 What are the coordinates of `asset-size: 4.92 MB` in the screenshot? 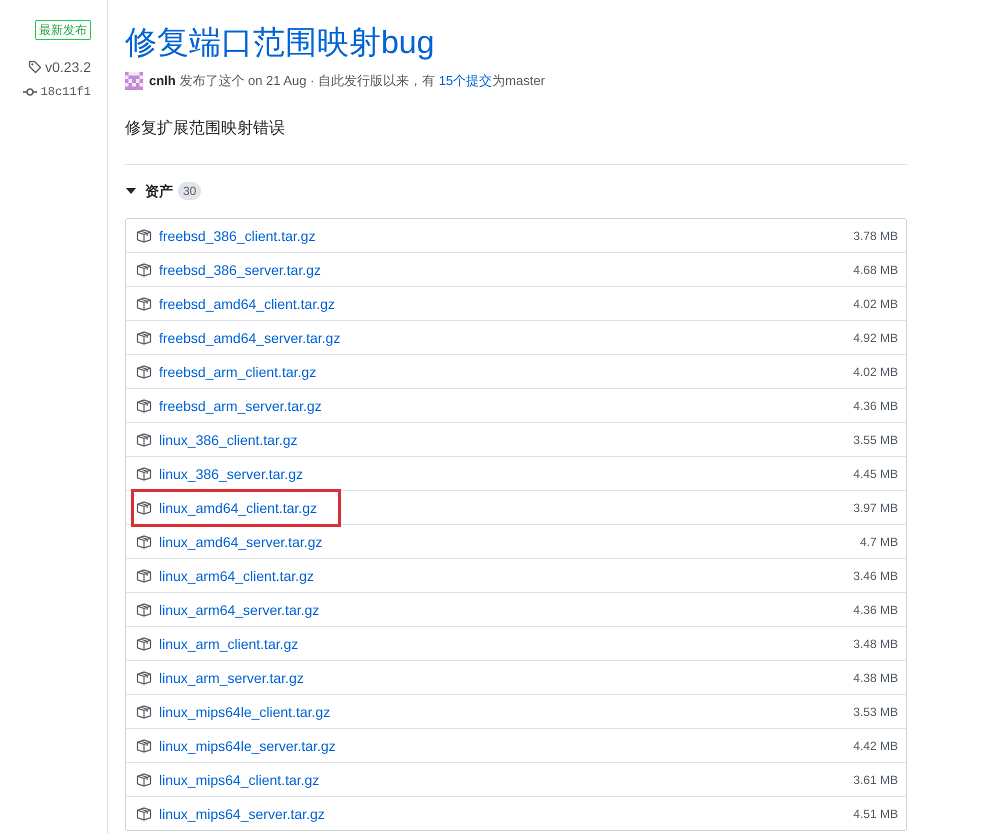 It's located at (875, 338).